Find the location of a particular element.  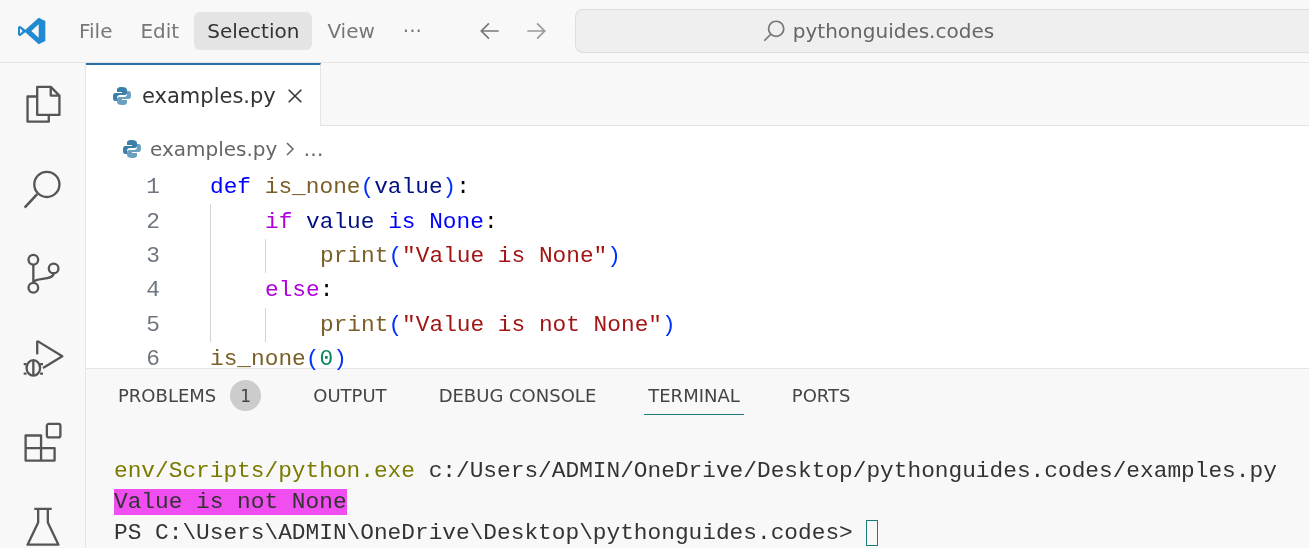

panel-tab: OUTPUT is located at coordinates (350, 396).